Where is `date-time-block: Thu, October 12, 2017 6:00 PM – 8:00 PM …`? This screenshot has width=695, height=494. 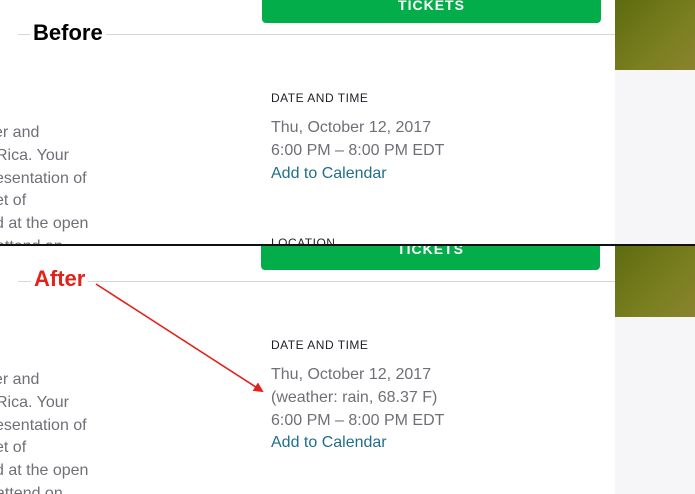 date-time-block: Thu, October 12, 2017 6:00 PM – 8:00 PM … is located at coordinates (357, 151).